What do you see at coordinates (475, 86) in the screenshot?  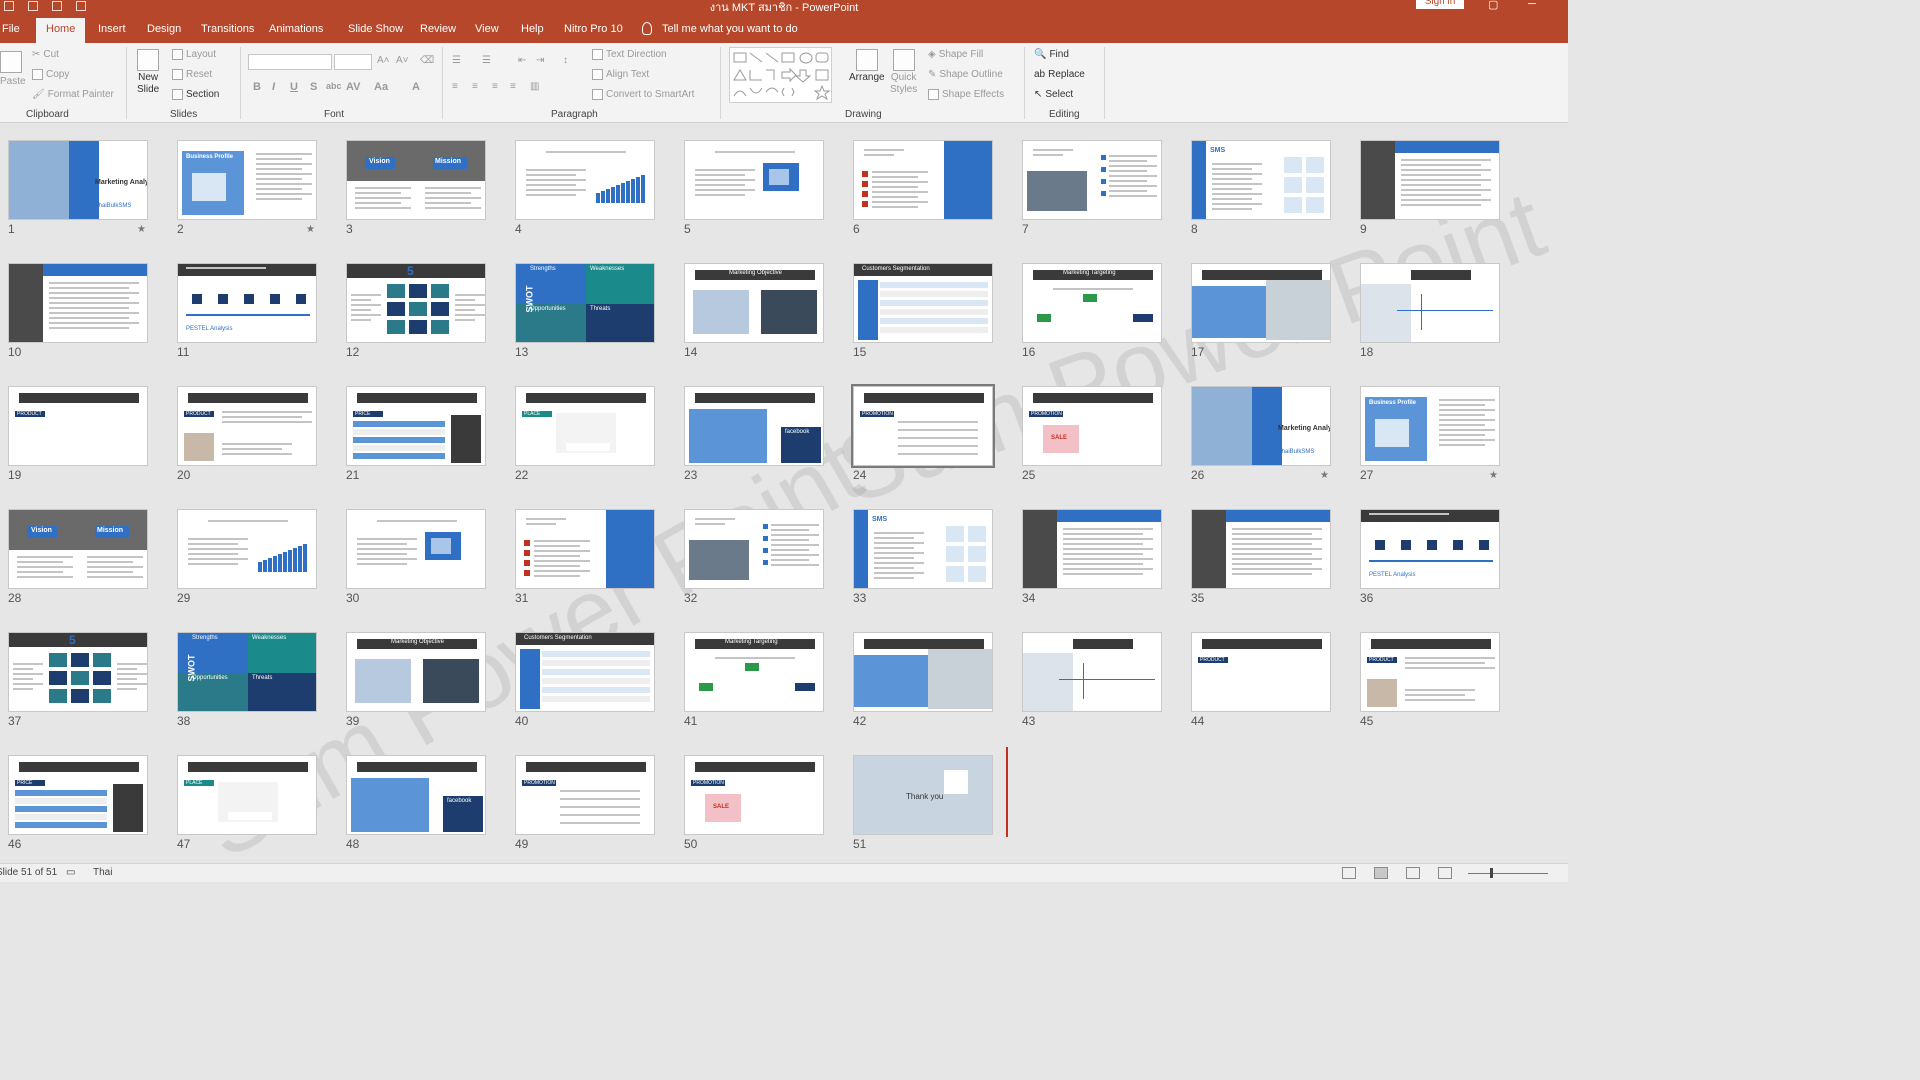 I see `align-center-icon: ≡` at bounding box center [475, 86].